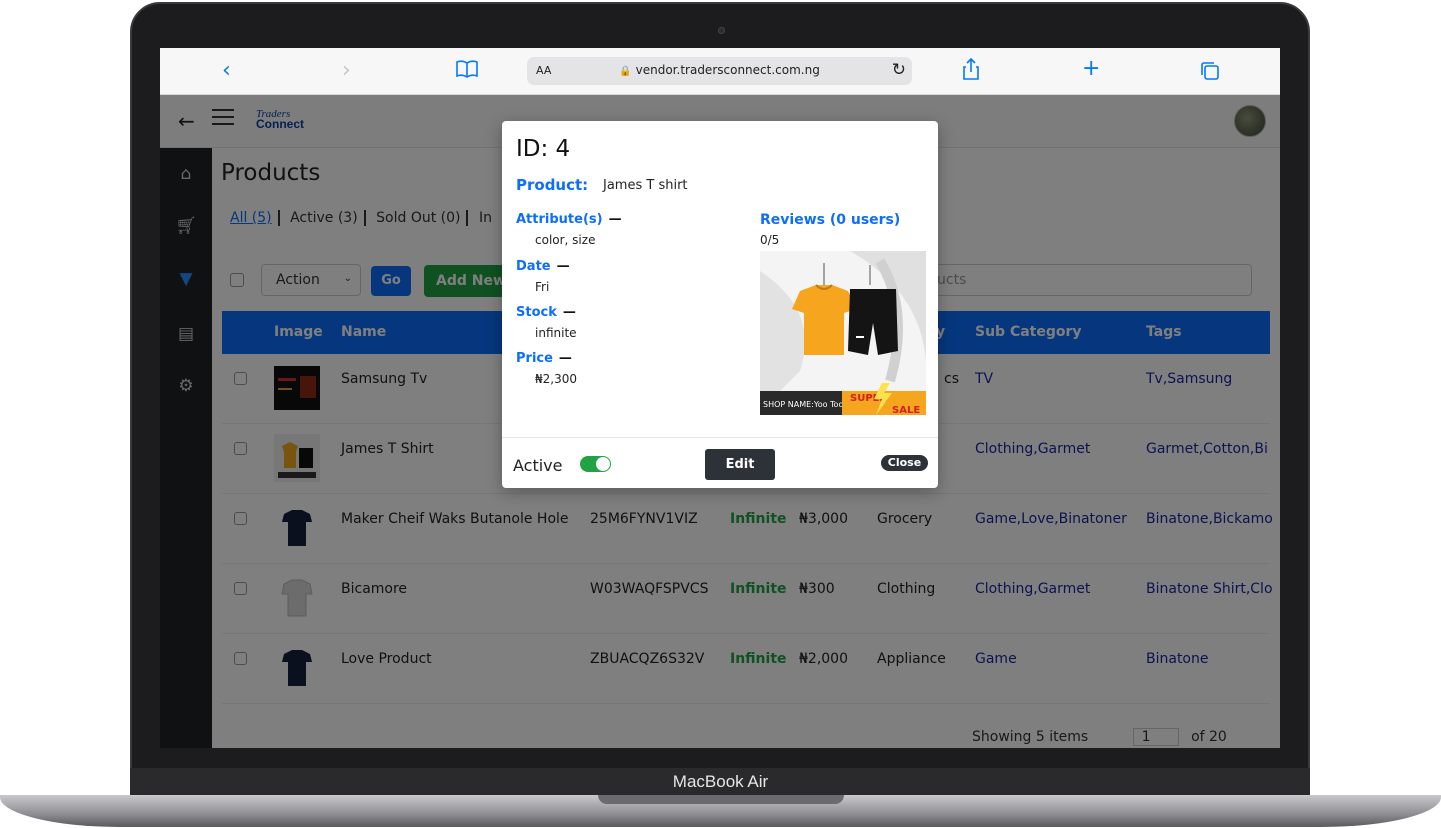 This screenshot has height=828, width=1441. I want to click on address-bar: AA 🔒 vendor.tradersconnect.com.ng ↻, so click(719, 71).